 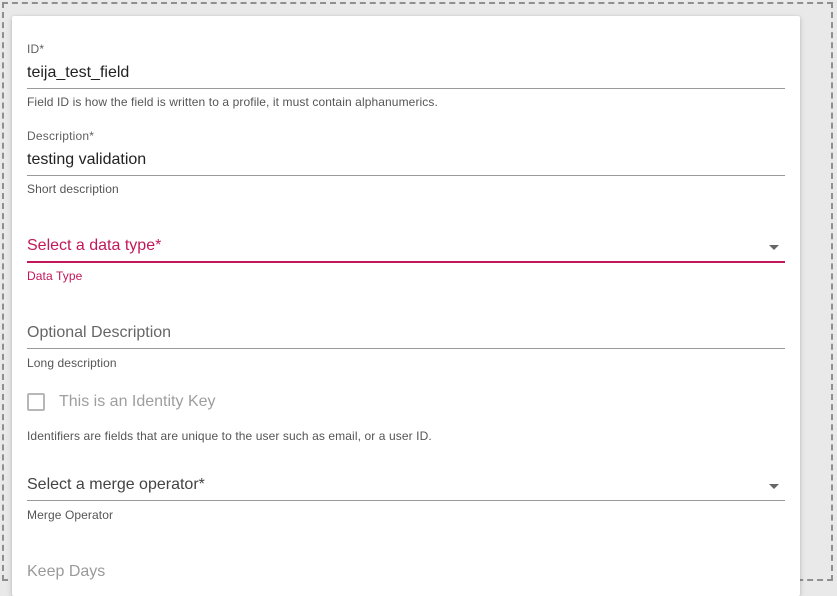 I want to click on keep-days-input: Keep Days, so click(x=66, y=572).